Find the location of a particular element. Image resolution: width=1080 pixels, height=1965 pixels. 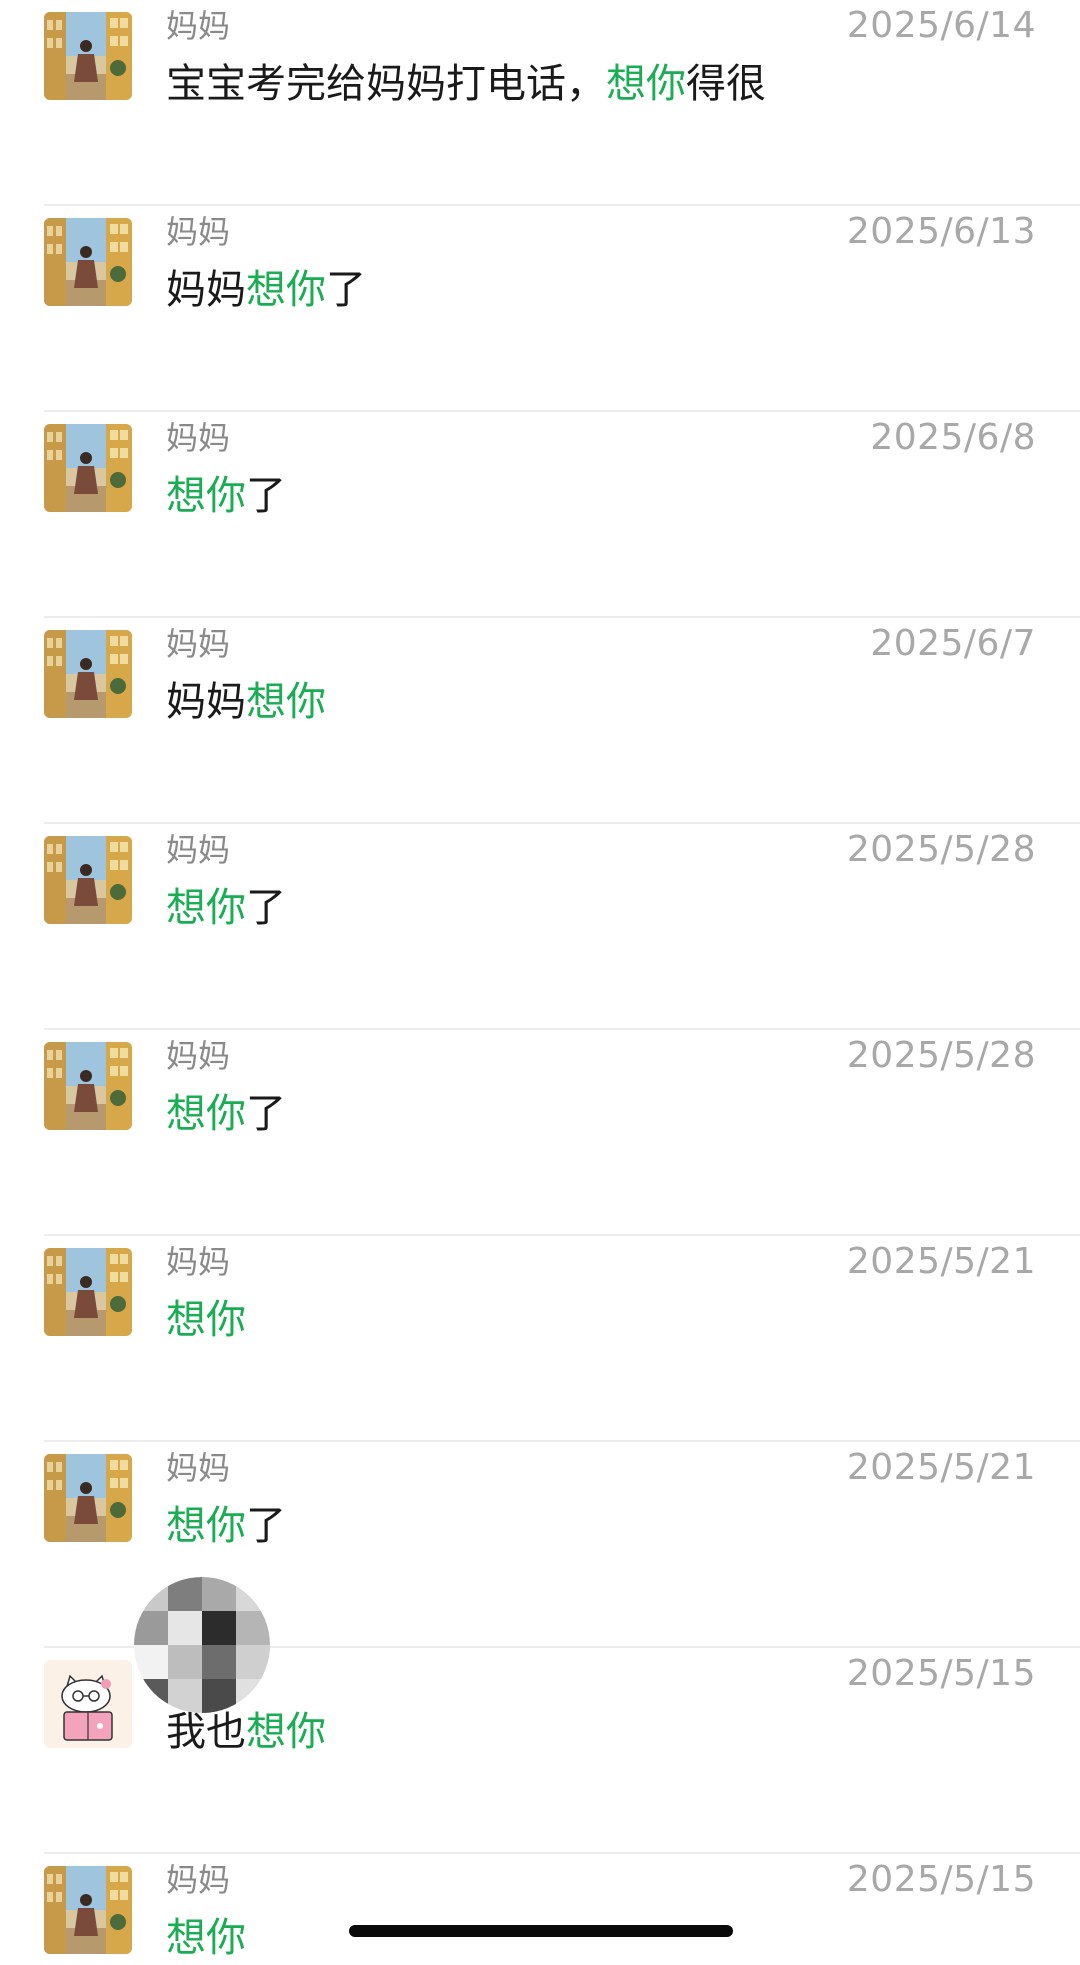

message-text: 得很 is located at coordinates (726, 84).